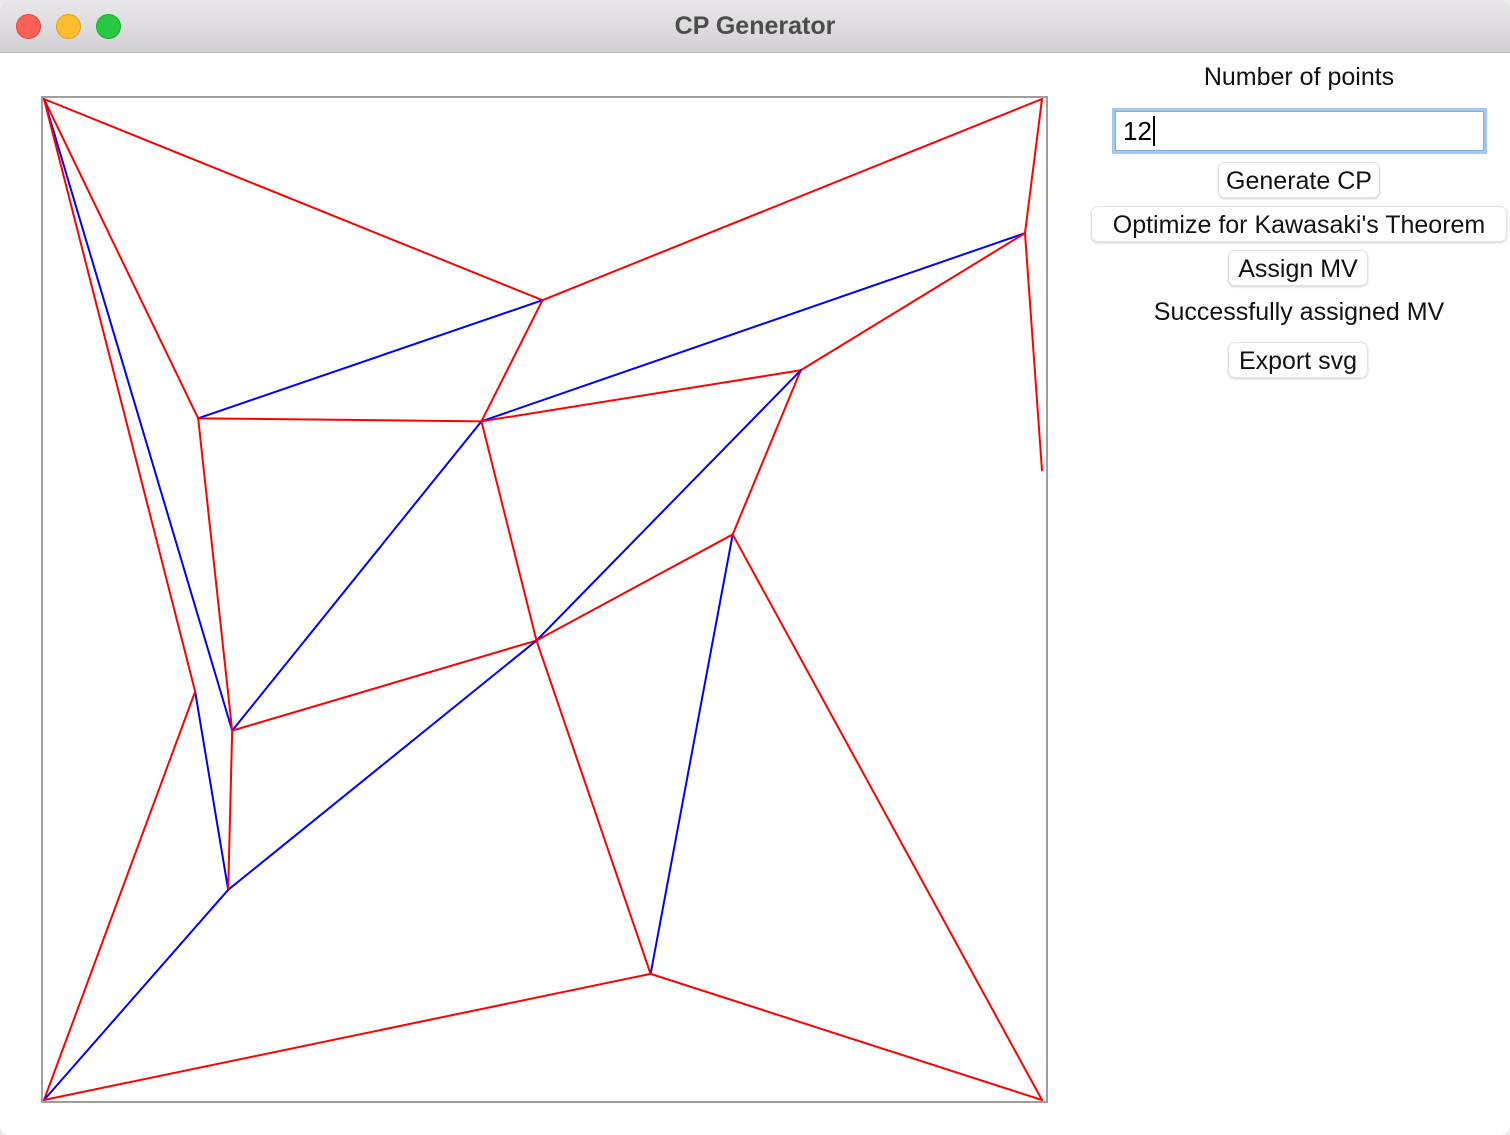 Image resolution: width=1510 pixels, height=1135 pixels. I want to click on assign-mv-button: Assign MV, so click(1298, 268).